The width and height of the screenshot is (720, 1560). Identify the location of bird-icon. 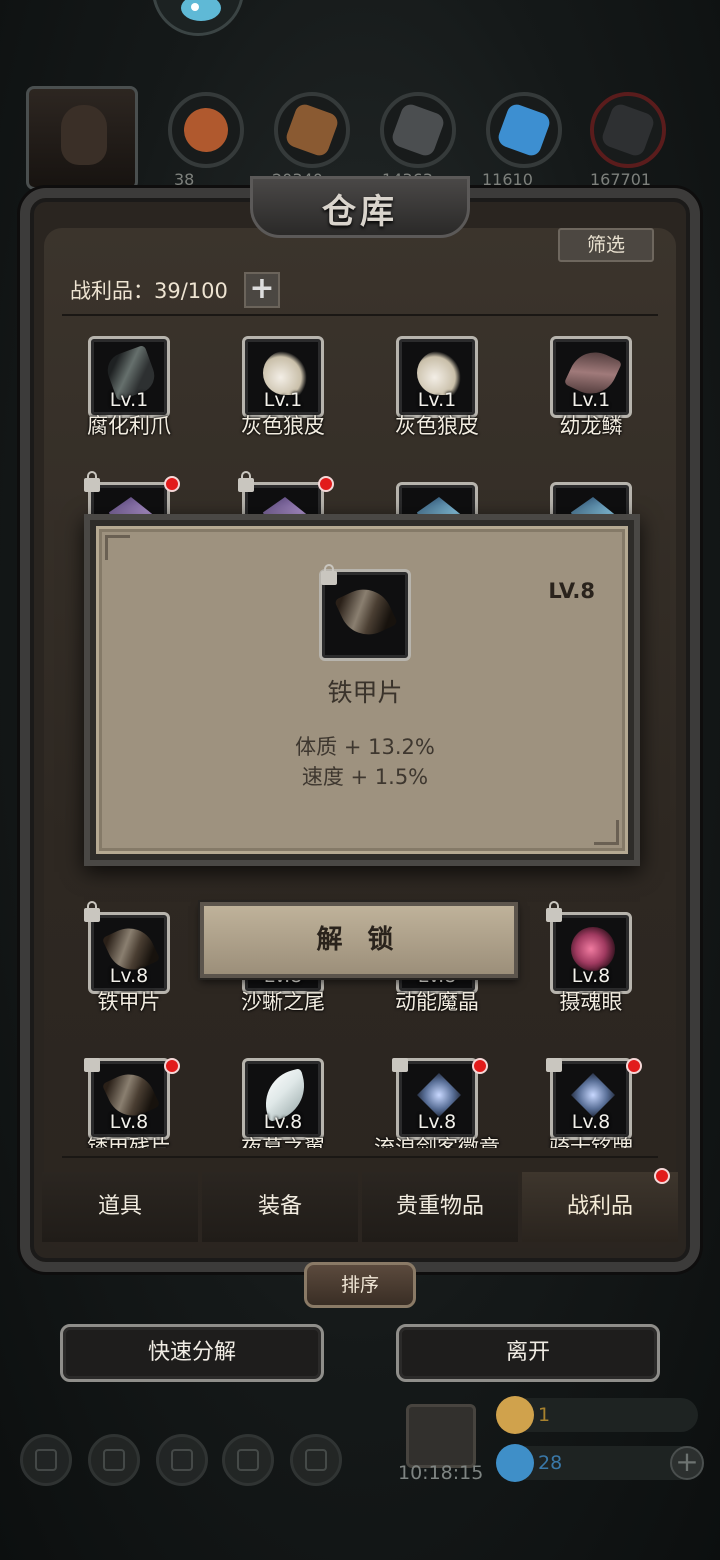
(201, 10).